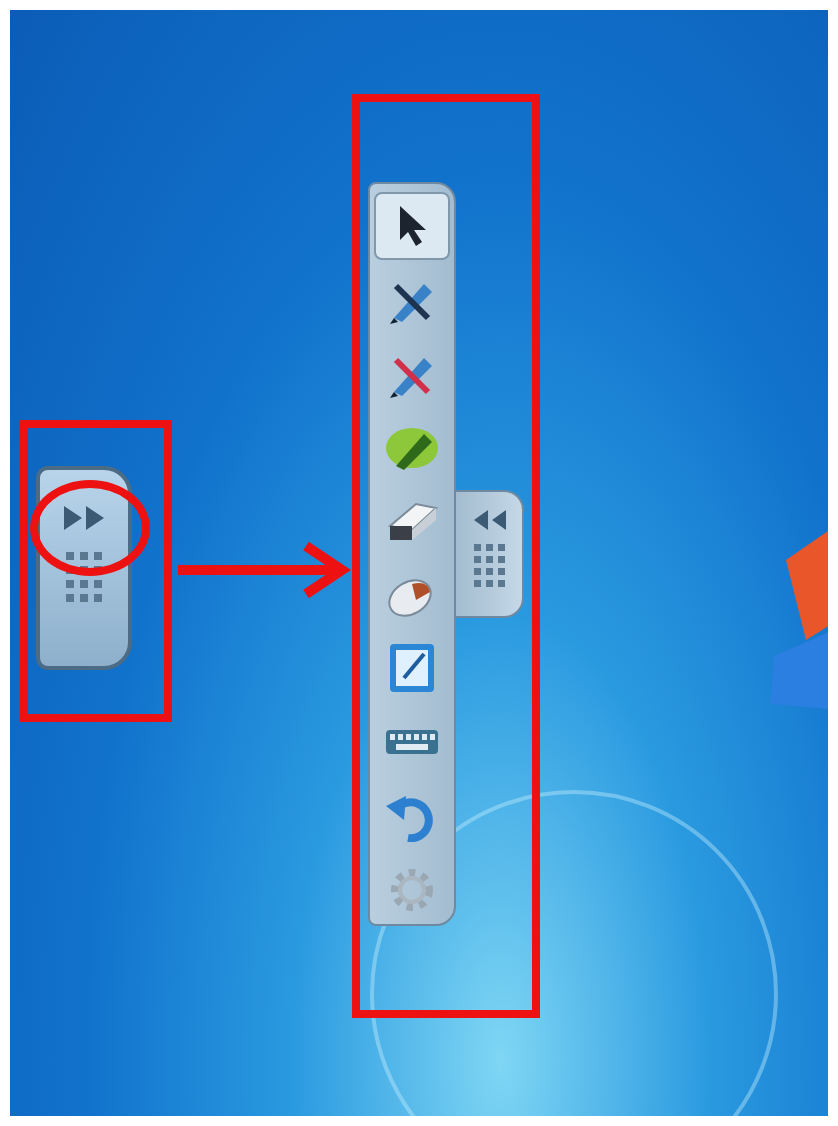 This screenshot has height=1126, width=838. I want to click on highlight-circle, so click(90, 528).